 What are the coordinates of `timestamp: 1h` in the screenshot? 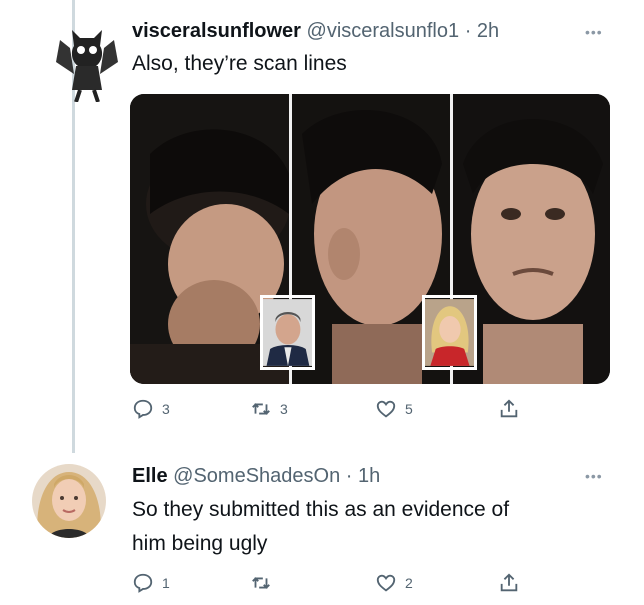 It's located at (369, 476).